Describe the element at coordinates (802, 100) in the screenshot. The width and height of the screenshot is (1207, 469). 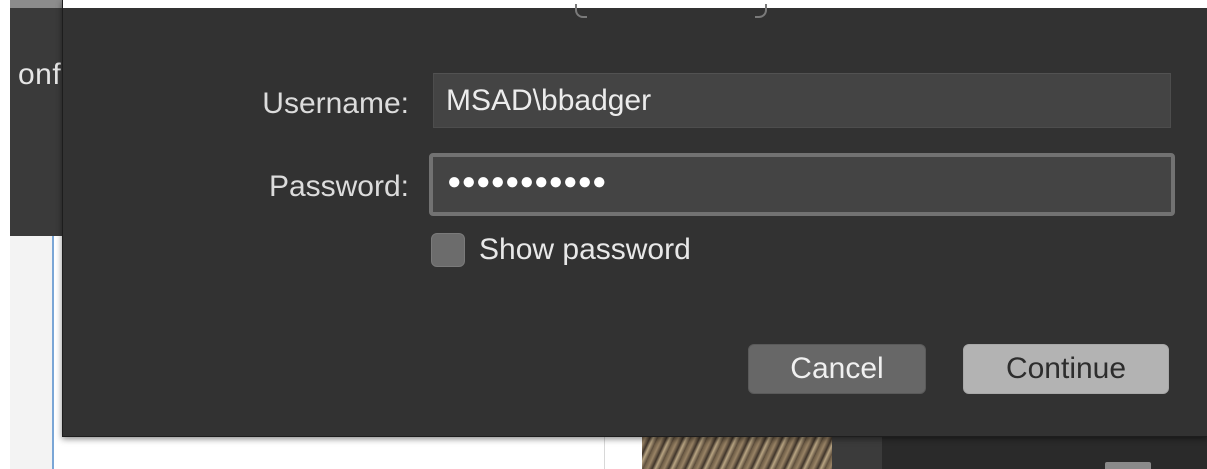
I see `username-field` at that location.